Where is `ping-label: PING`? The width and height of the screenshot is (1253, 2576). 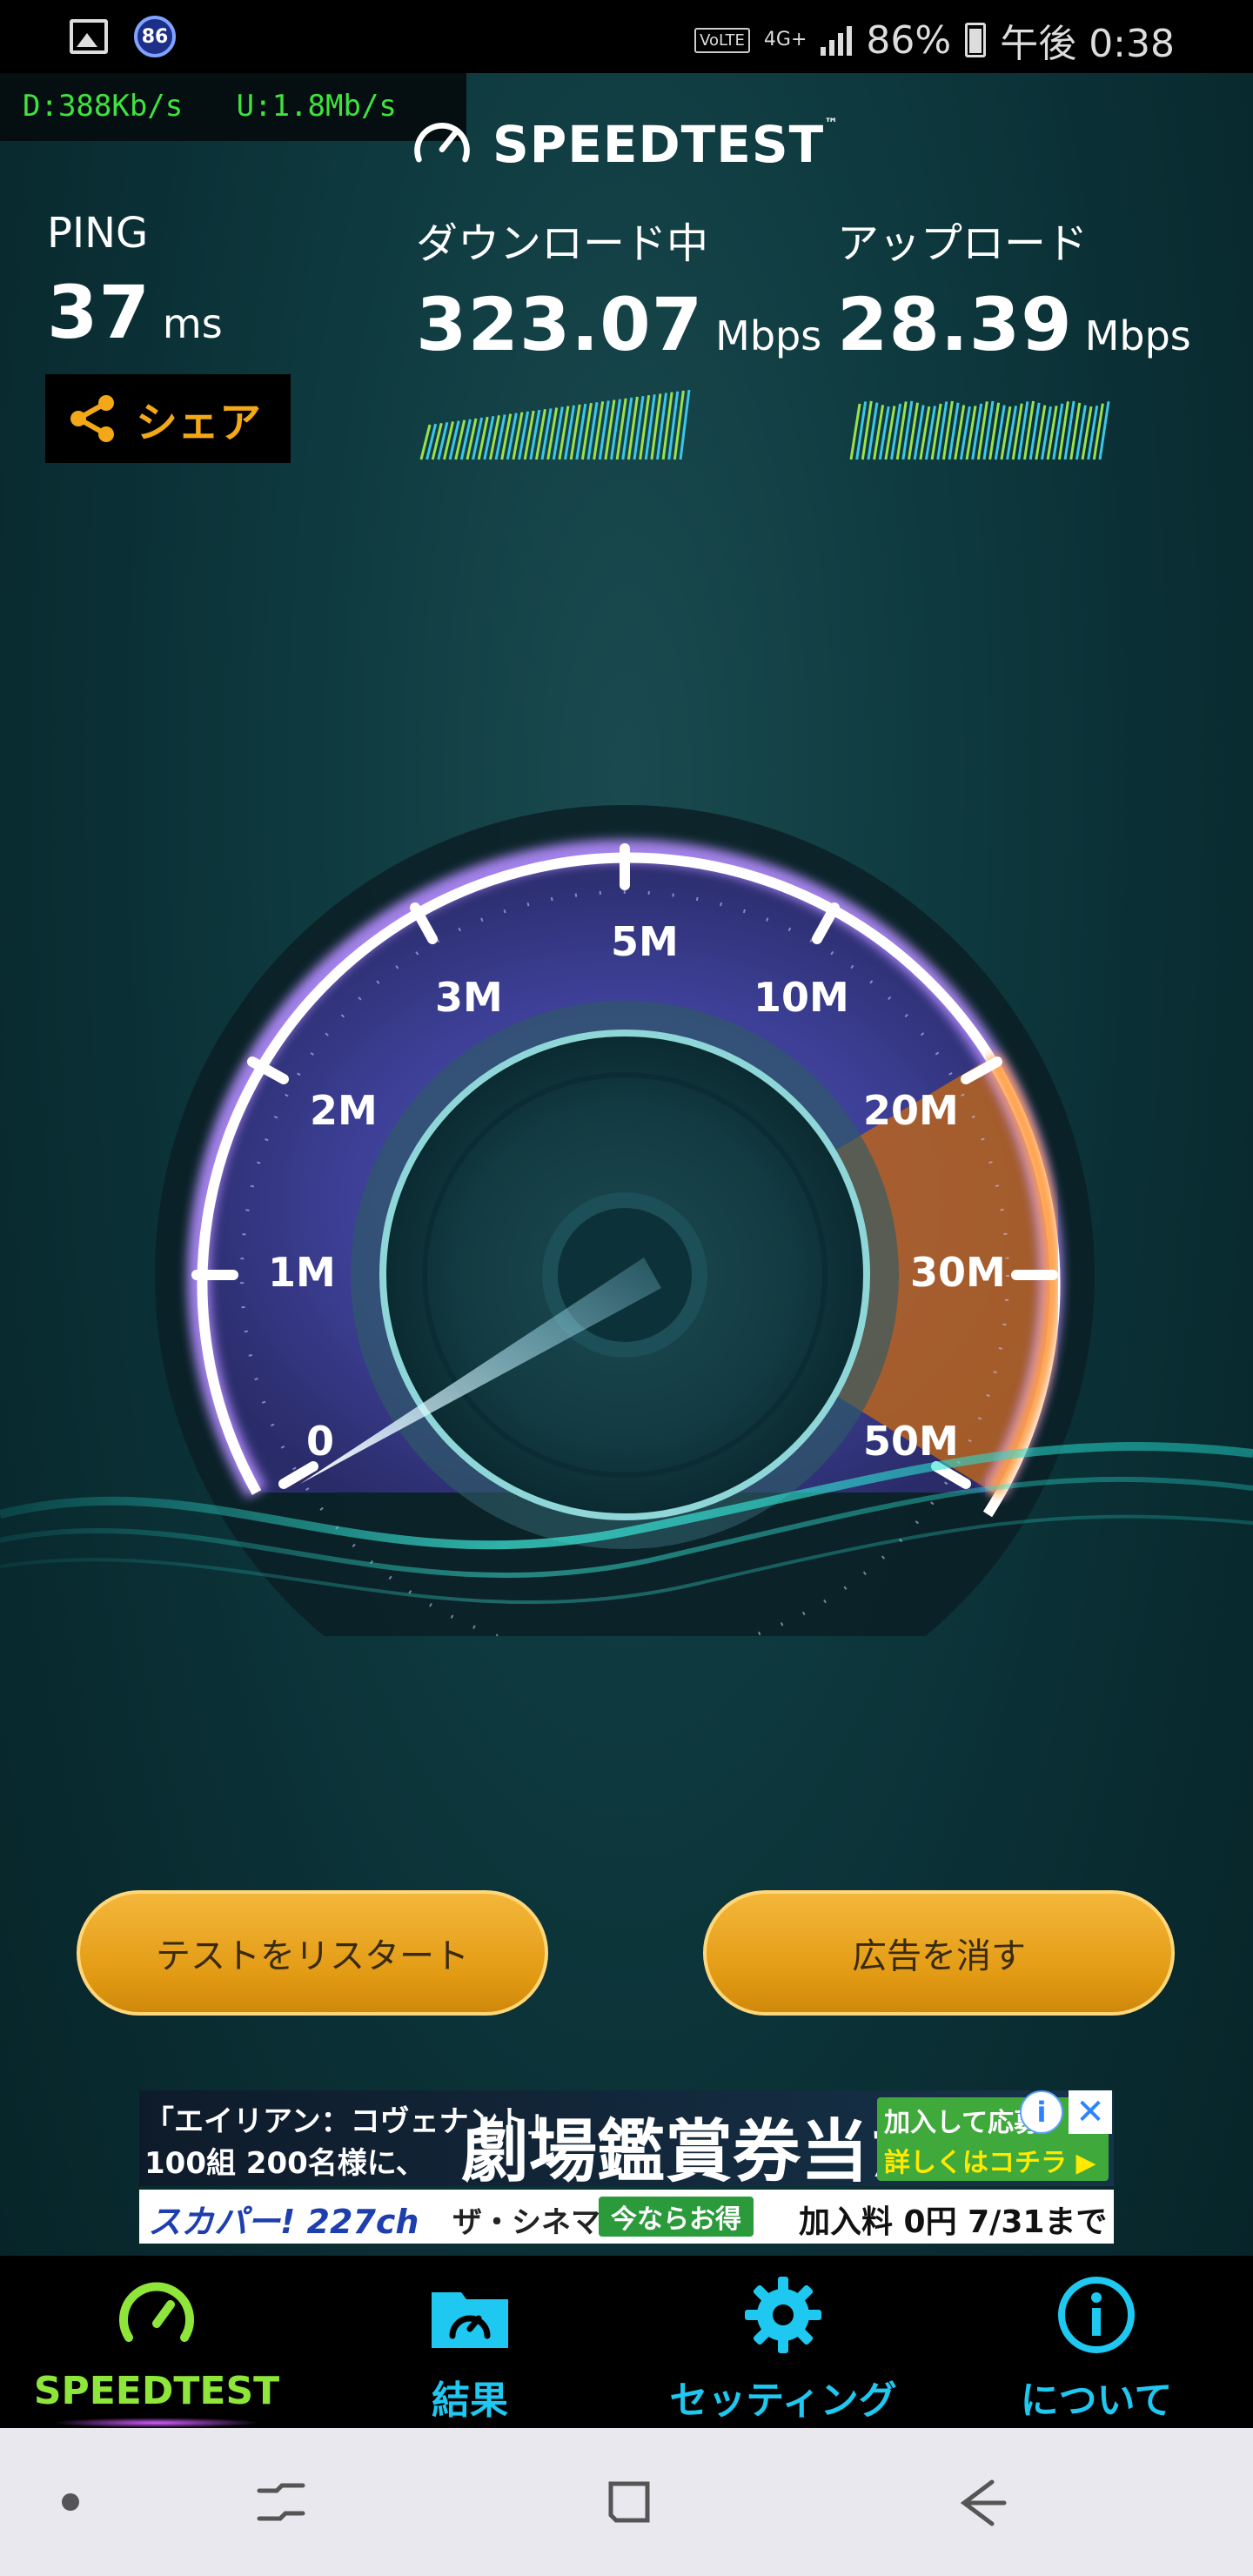
ping-label: PING is located at coordinates (98, 234).